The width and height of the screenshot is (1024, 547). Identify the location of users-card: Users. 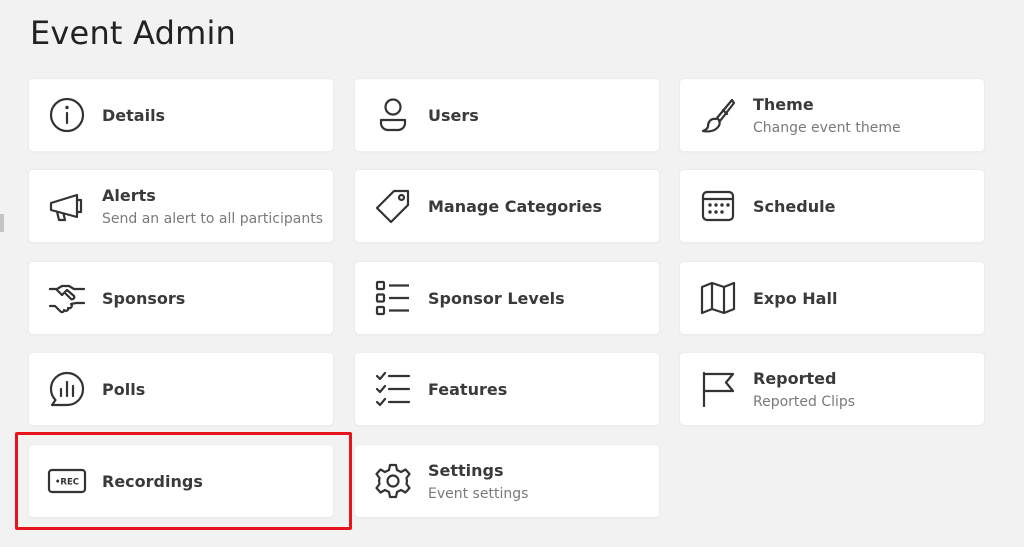
(507, 115).